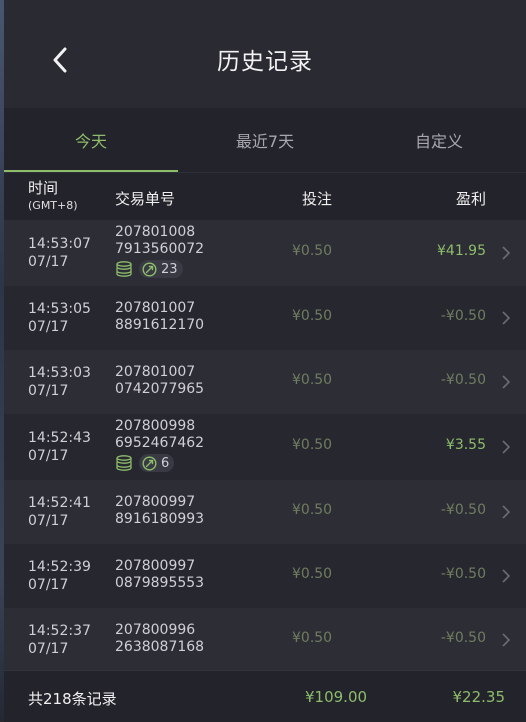  What do you see at coordinates (59, 244) in the screenshot?
I see `record-time-value: 14:53:07` at bounding box center [59, 244].